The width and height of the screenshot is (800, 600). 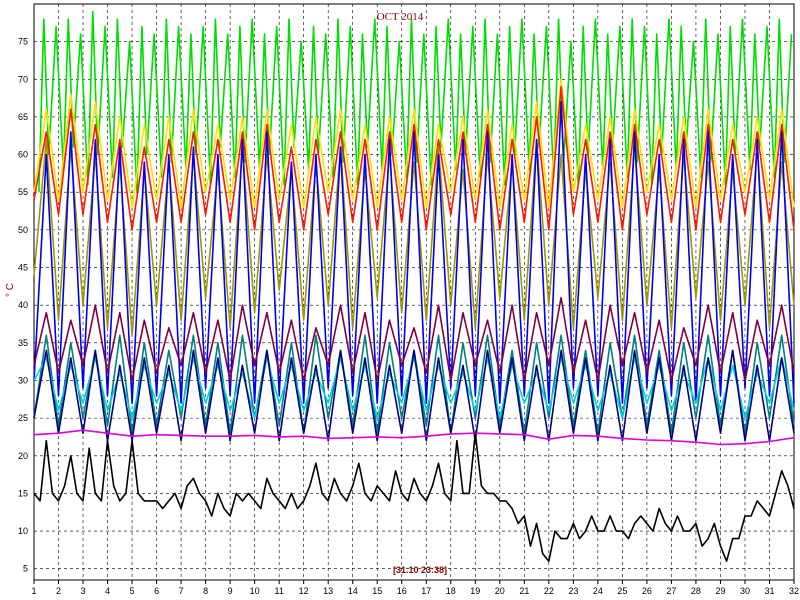 What do you see at coordinates (696, 591) in the screenshot?
I see `x-tick-label: 28` at bounding box center [696, 591].